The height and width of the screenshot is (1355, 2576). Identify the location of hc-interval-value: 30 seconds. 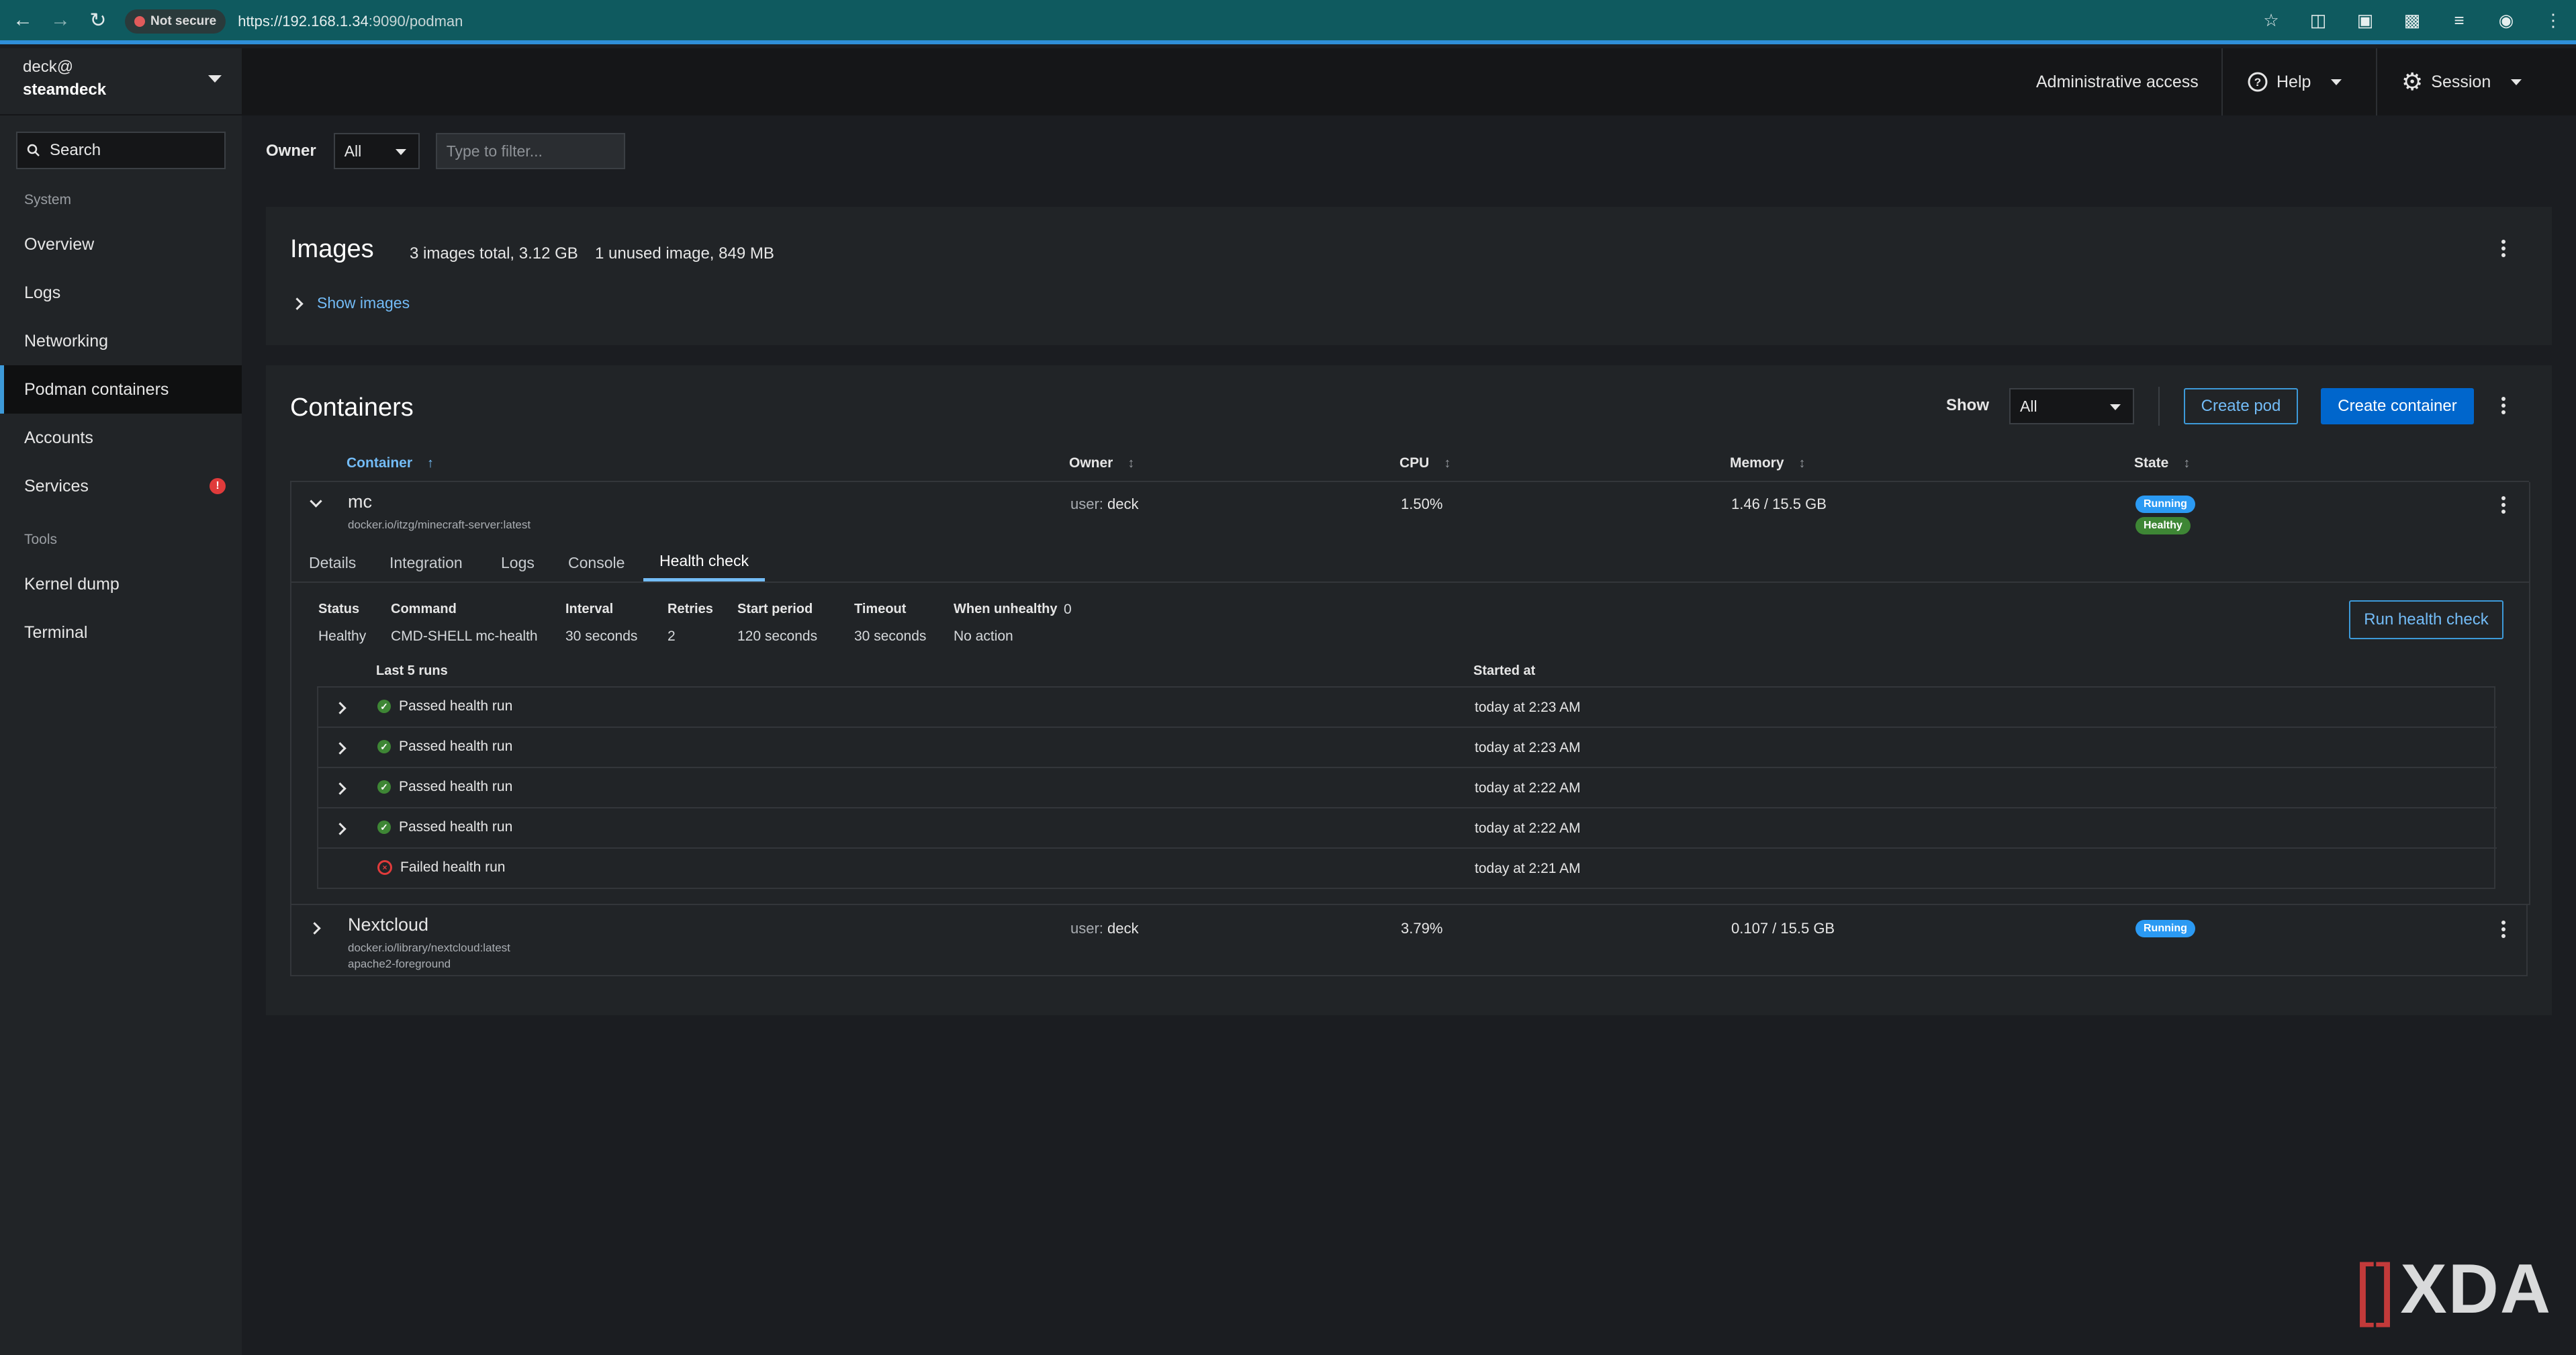
(601, 636).